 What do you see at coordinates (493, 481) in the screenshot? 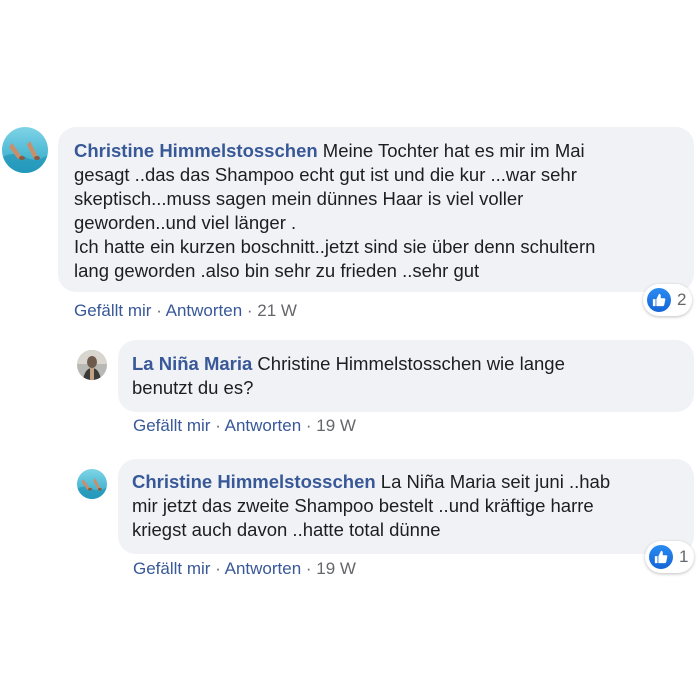
I see `comment-text-line: La Niña Maria seit juni ..hab` at bounding box center [493, 481].